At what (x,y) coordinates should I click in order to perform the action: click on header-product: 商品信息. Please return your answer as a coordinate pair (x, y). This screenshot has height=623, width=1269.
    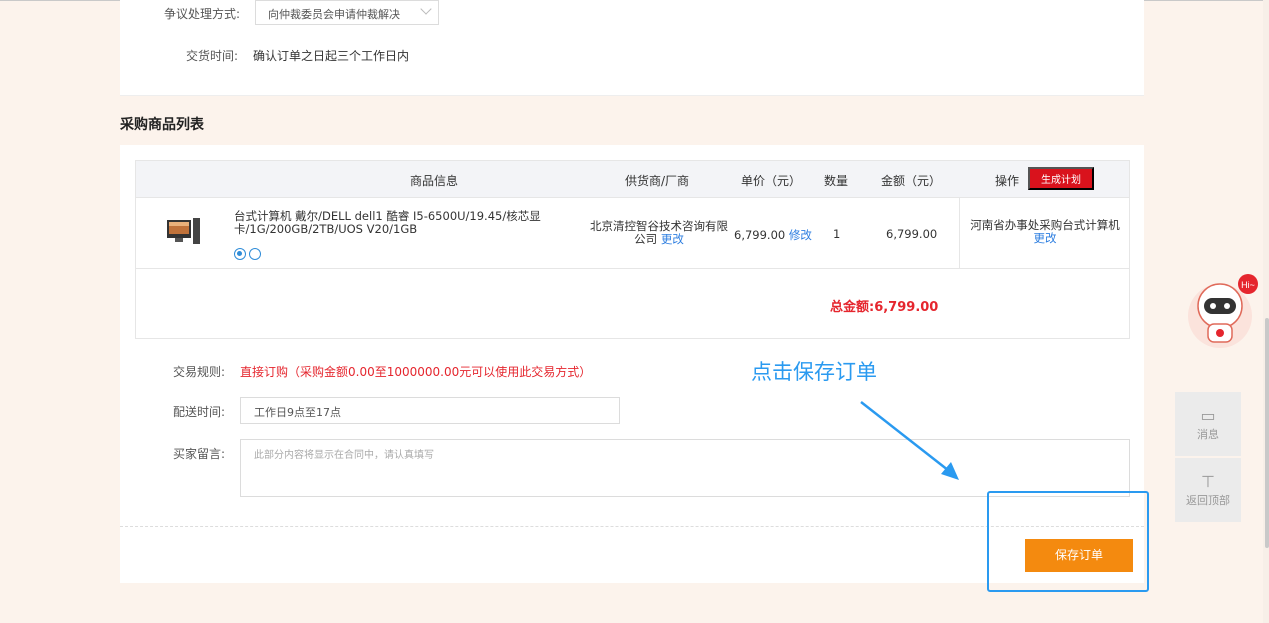
    Looking at the image, I should click on (434, 181).